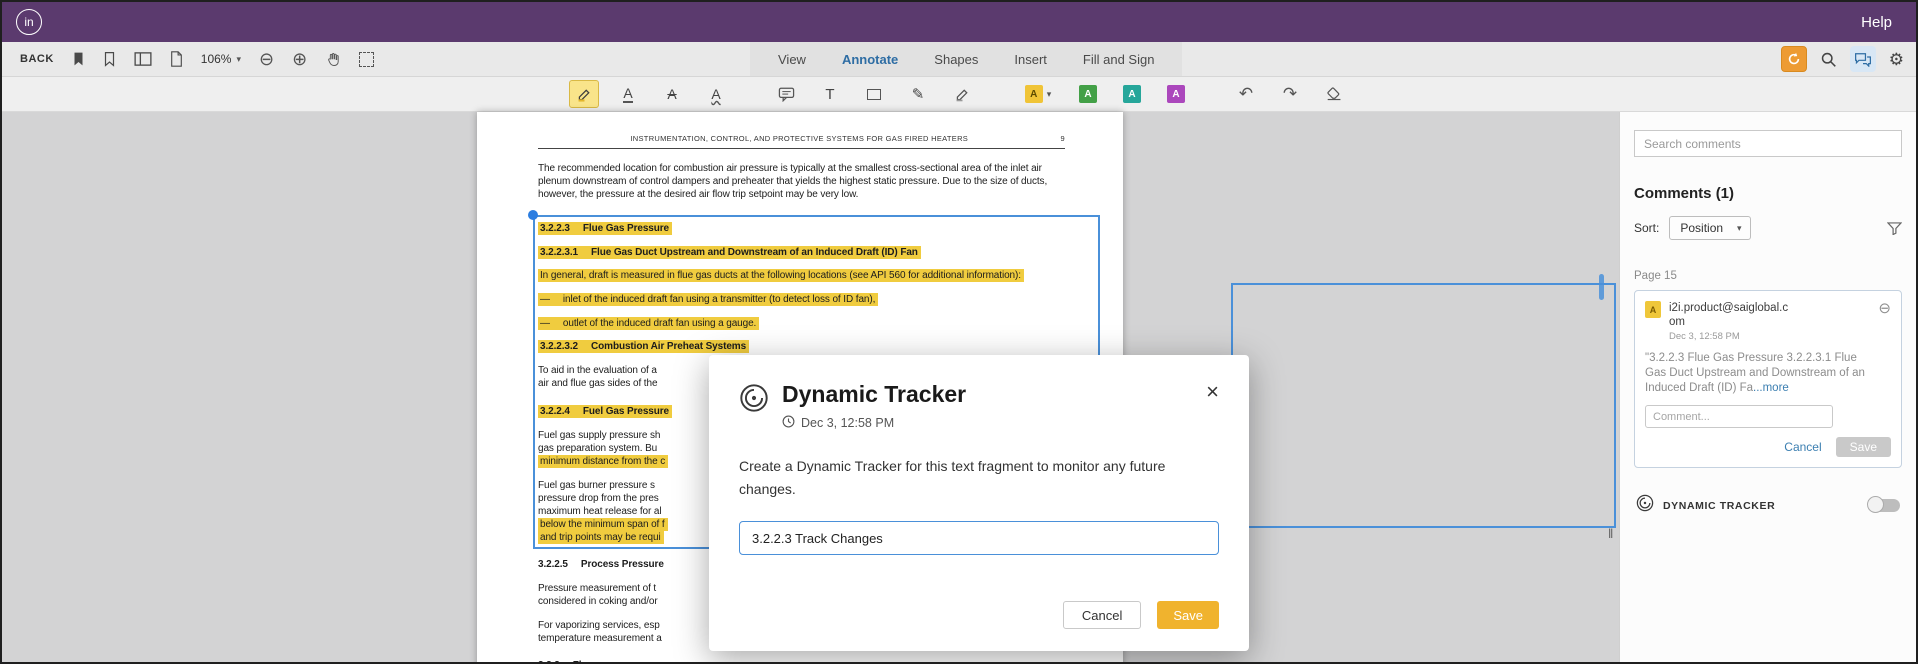 The width and height of the screenshot is (1918, 664). I want to click on zoom-value: 106%, so click(216, 59).